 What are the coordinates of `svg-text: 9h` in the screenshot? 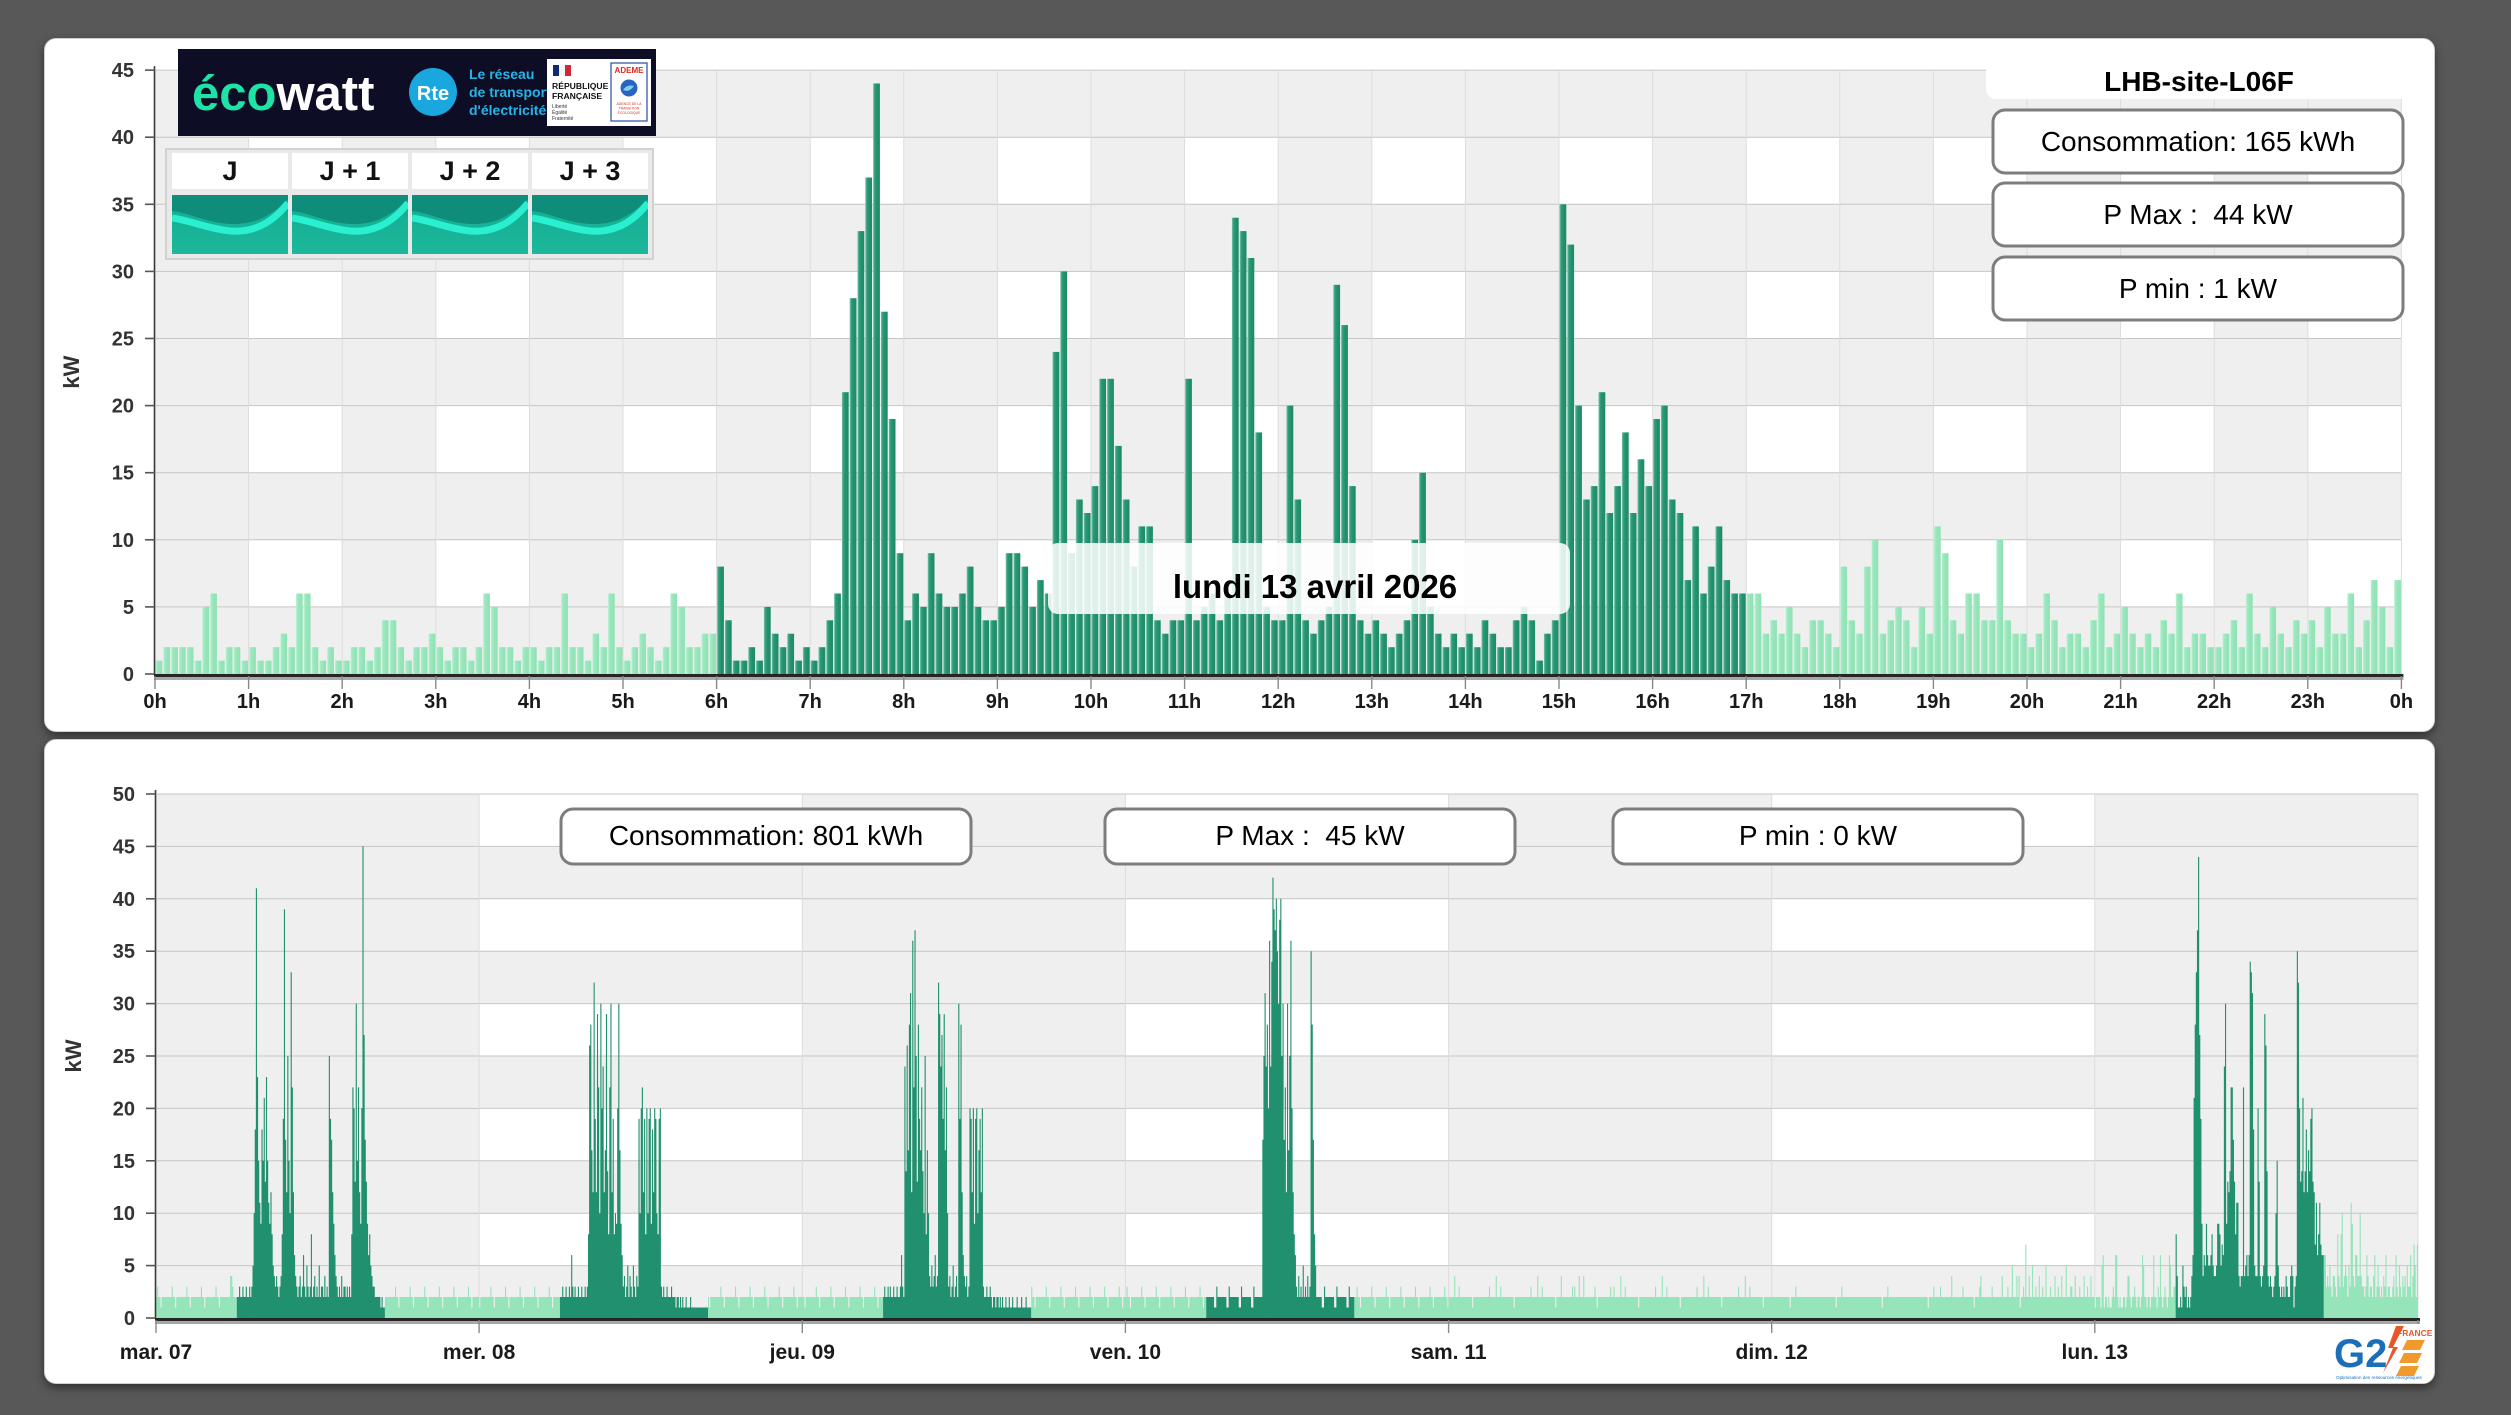 It's located at (997, 702).